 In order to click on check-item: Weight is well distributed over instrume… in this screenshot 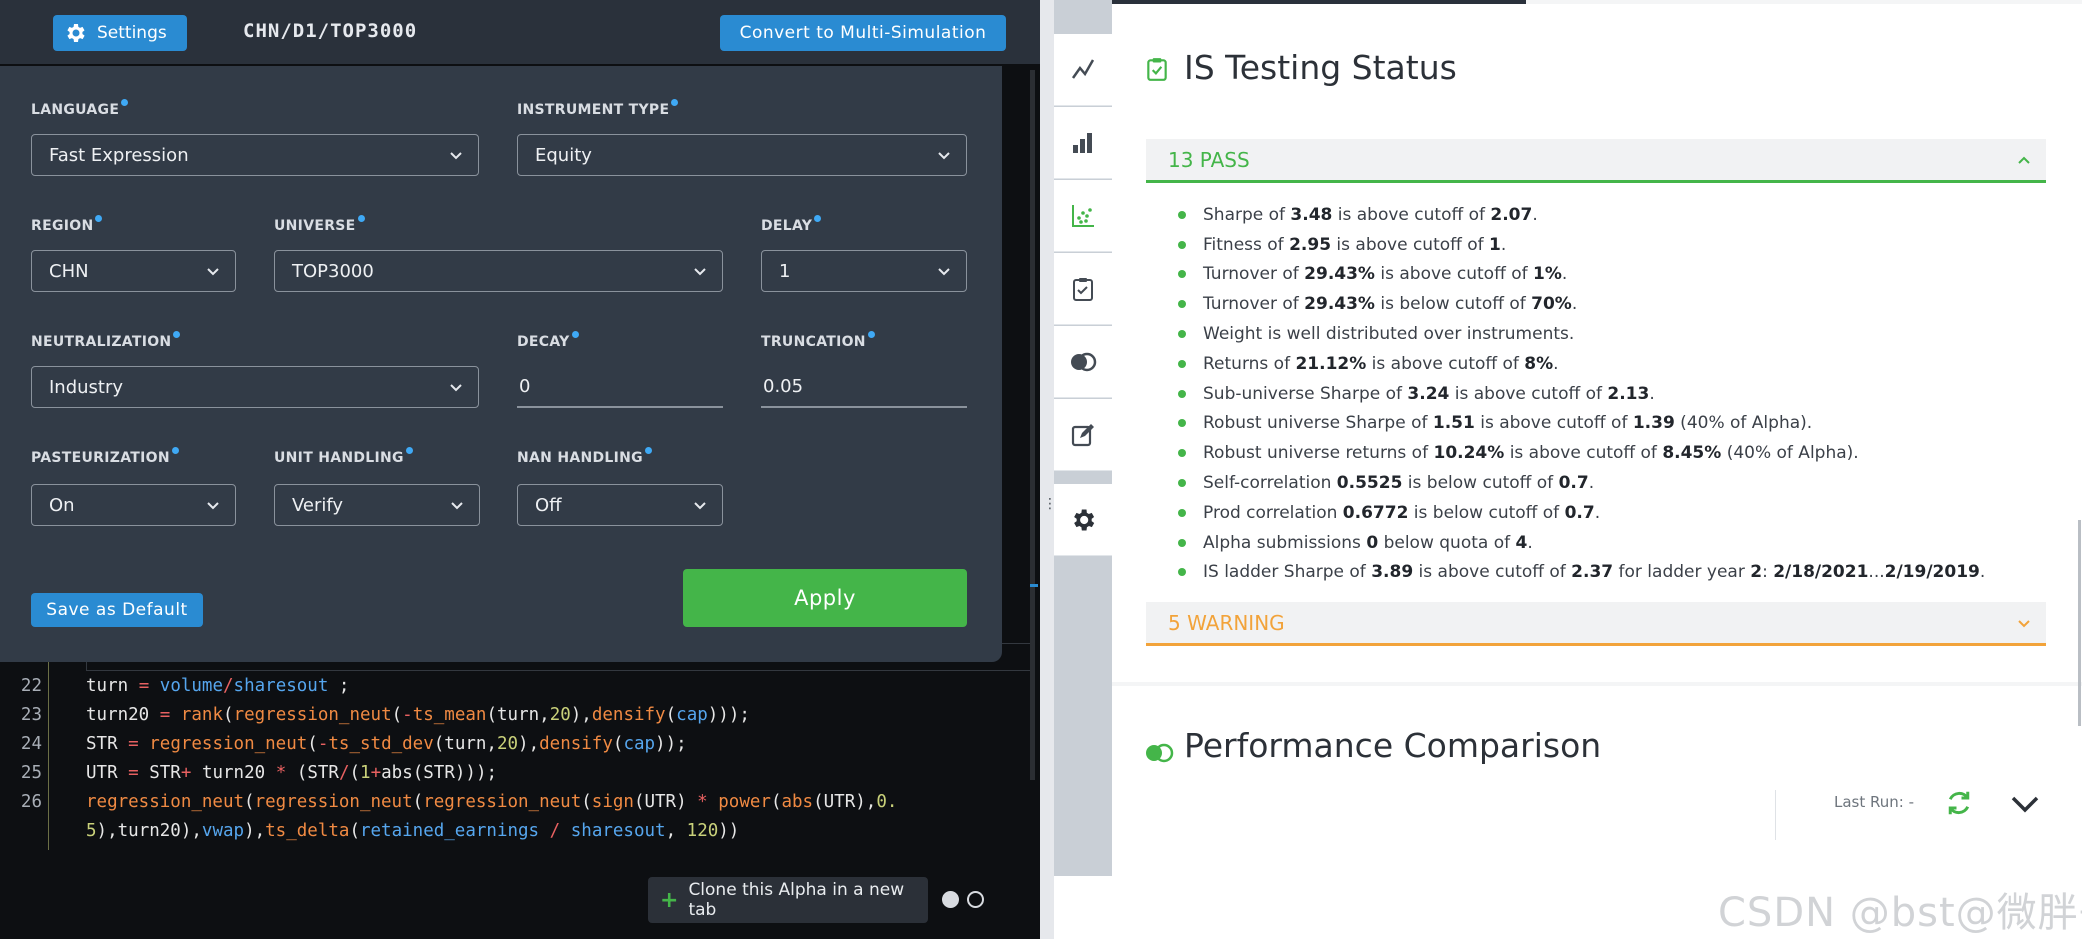, I will do `click(1618, 334)`.